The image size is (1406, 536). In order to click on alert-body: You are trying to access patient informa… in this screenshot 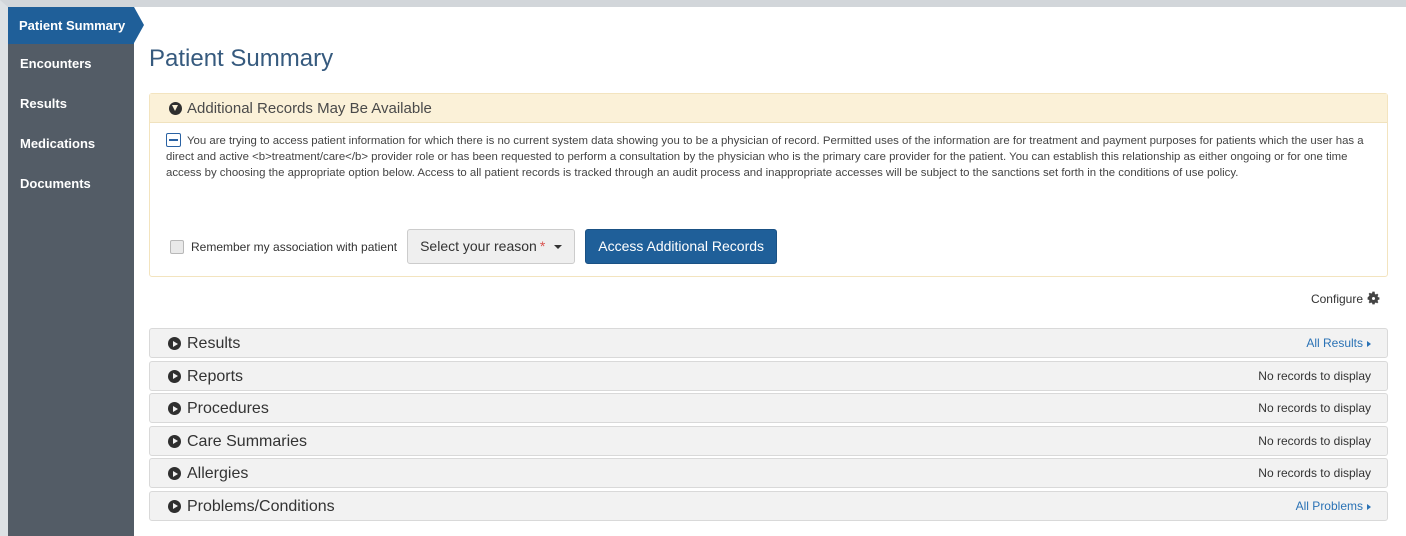, I will do `click(768, 152)`.